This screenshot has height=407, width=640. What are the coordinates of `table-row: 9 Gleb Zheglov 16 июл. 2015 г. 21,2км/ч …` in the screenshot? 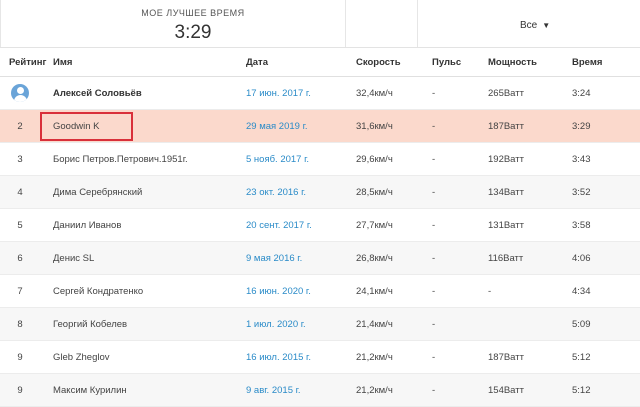 It's located at (320, 357).